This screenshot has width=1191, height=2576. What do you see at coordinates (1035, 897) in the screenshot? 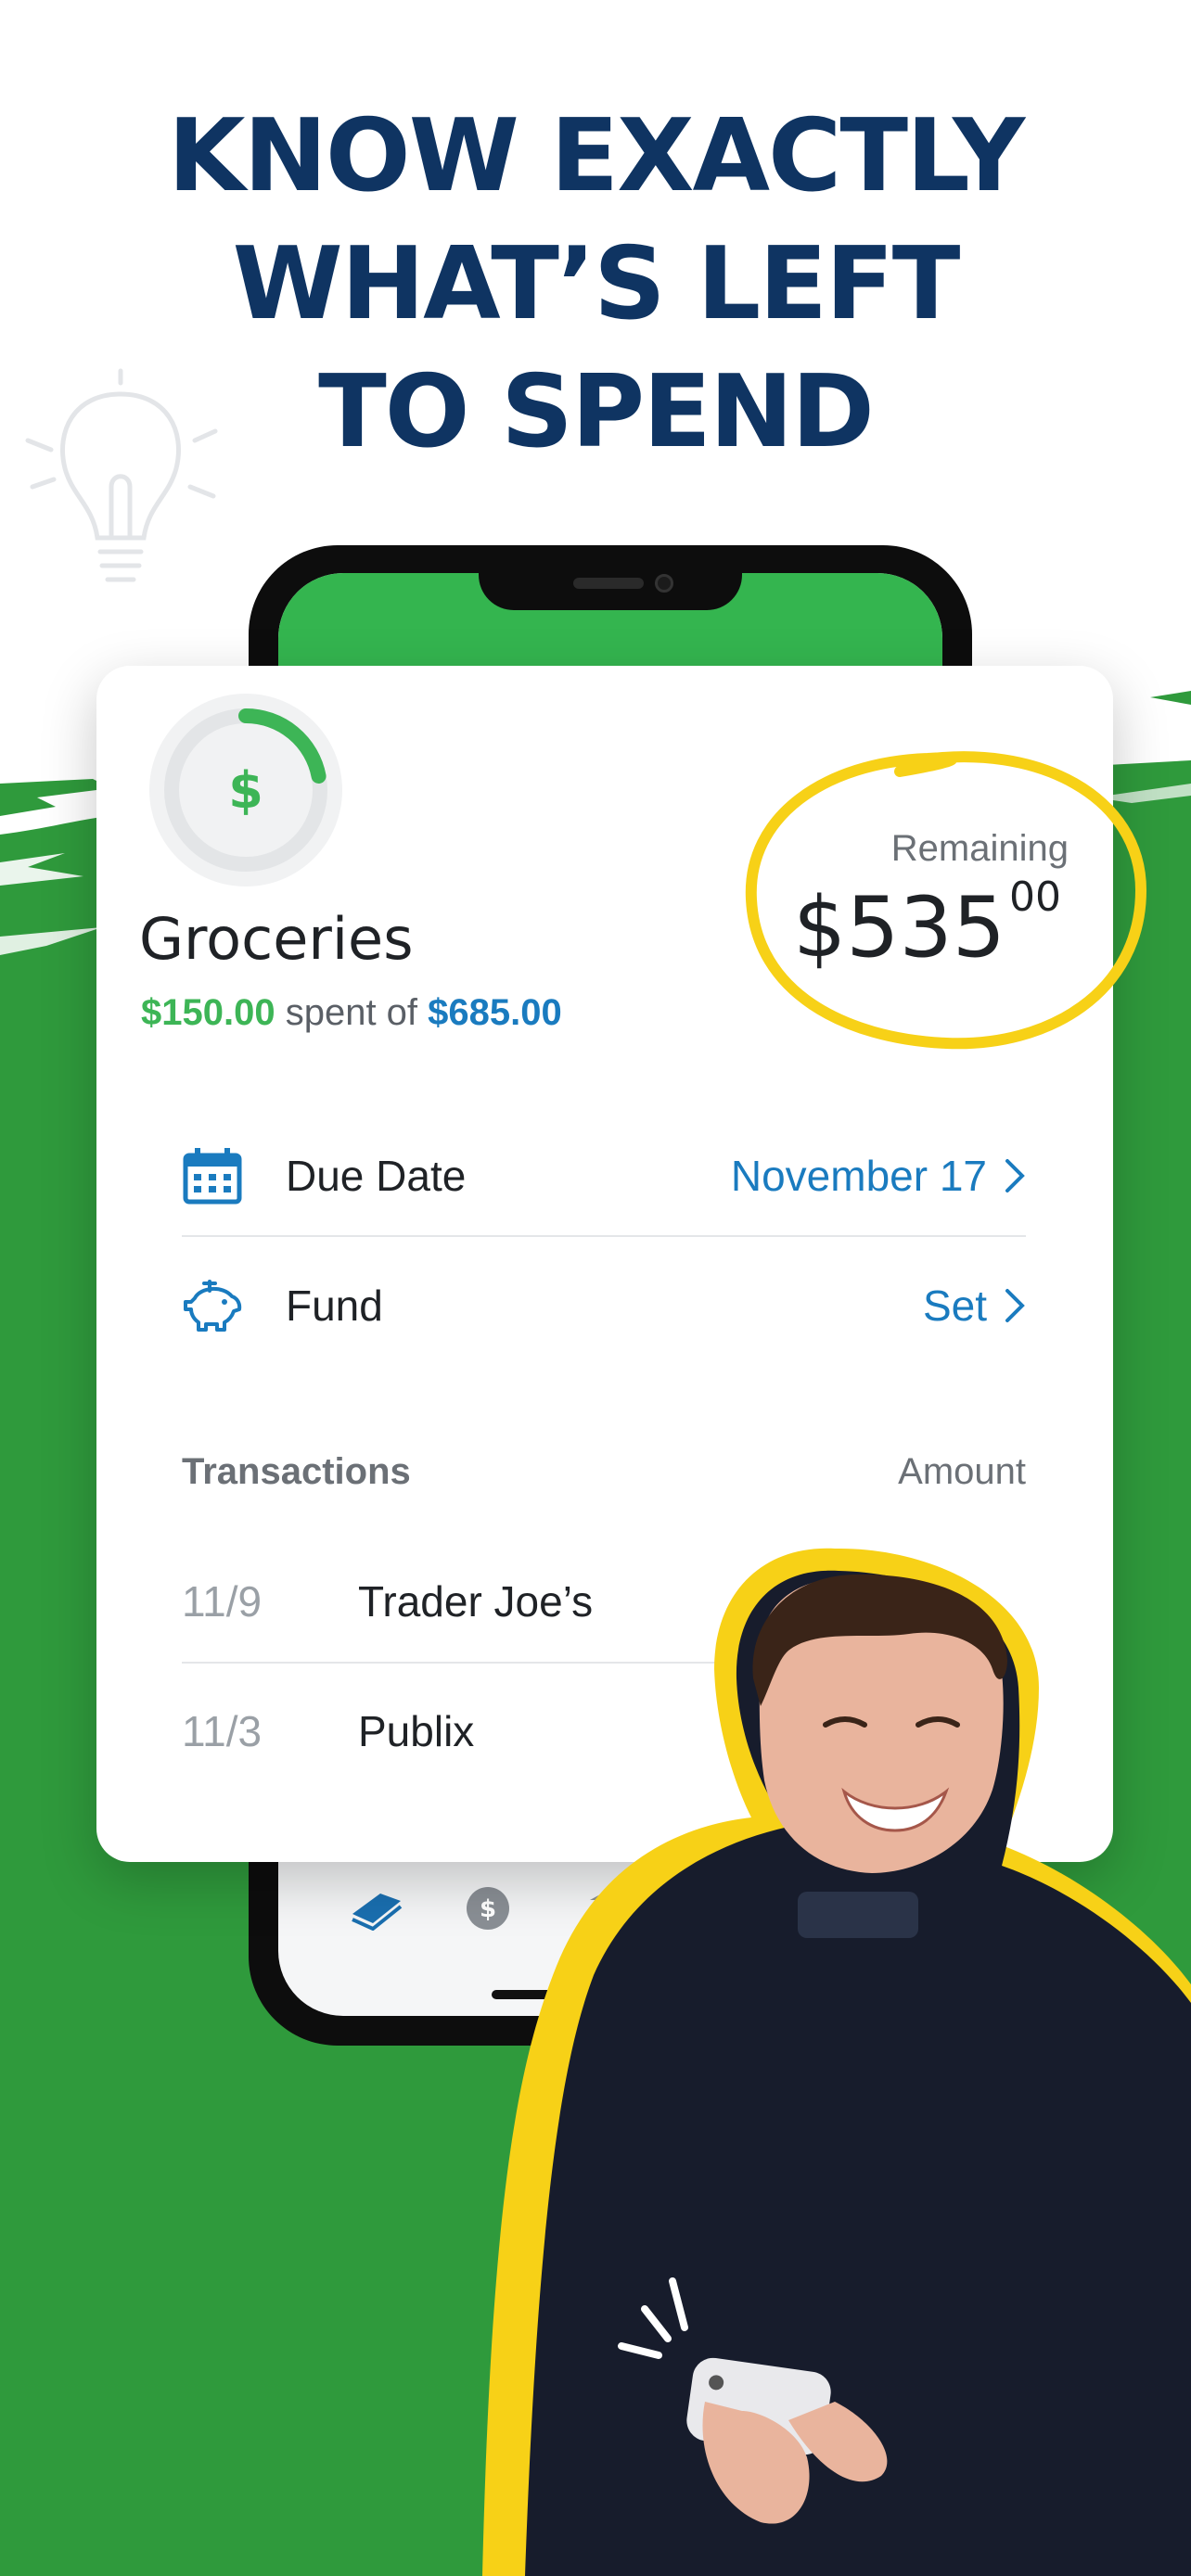
I see `remaining-cents: 00` at bounding box center [1035, 897].